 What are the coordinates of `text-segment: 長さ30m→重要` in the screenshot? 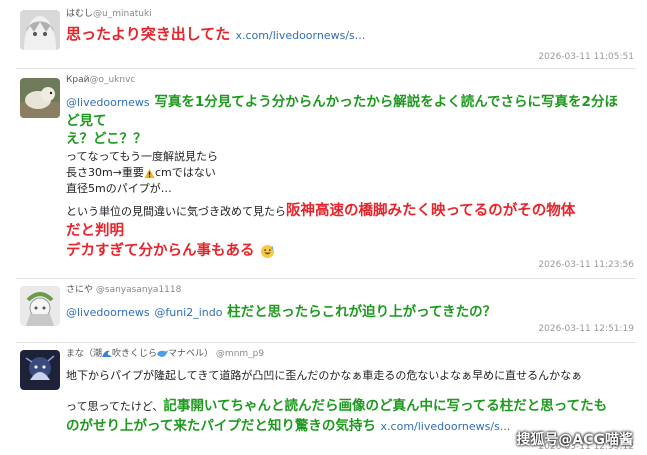 It's located at (105, 172).